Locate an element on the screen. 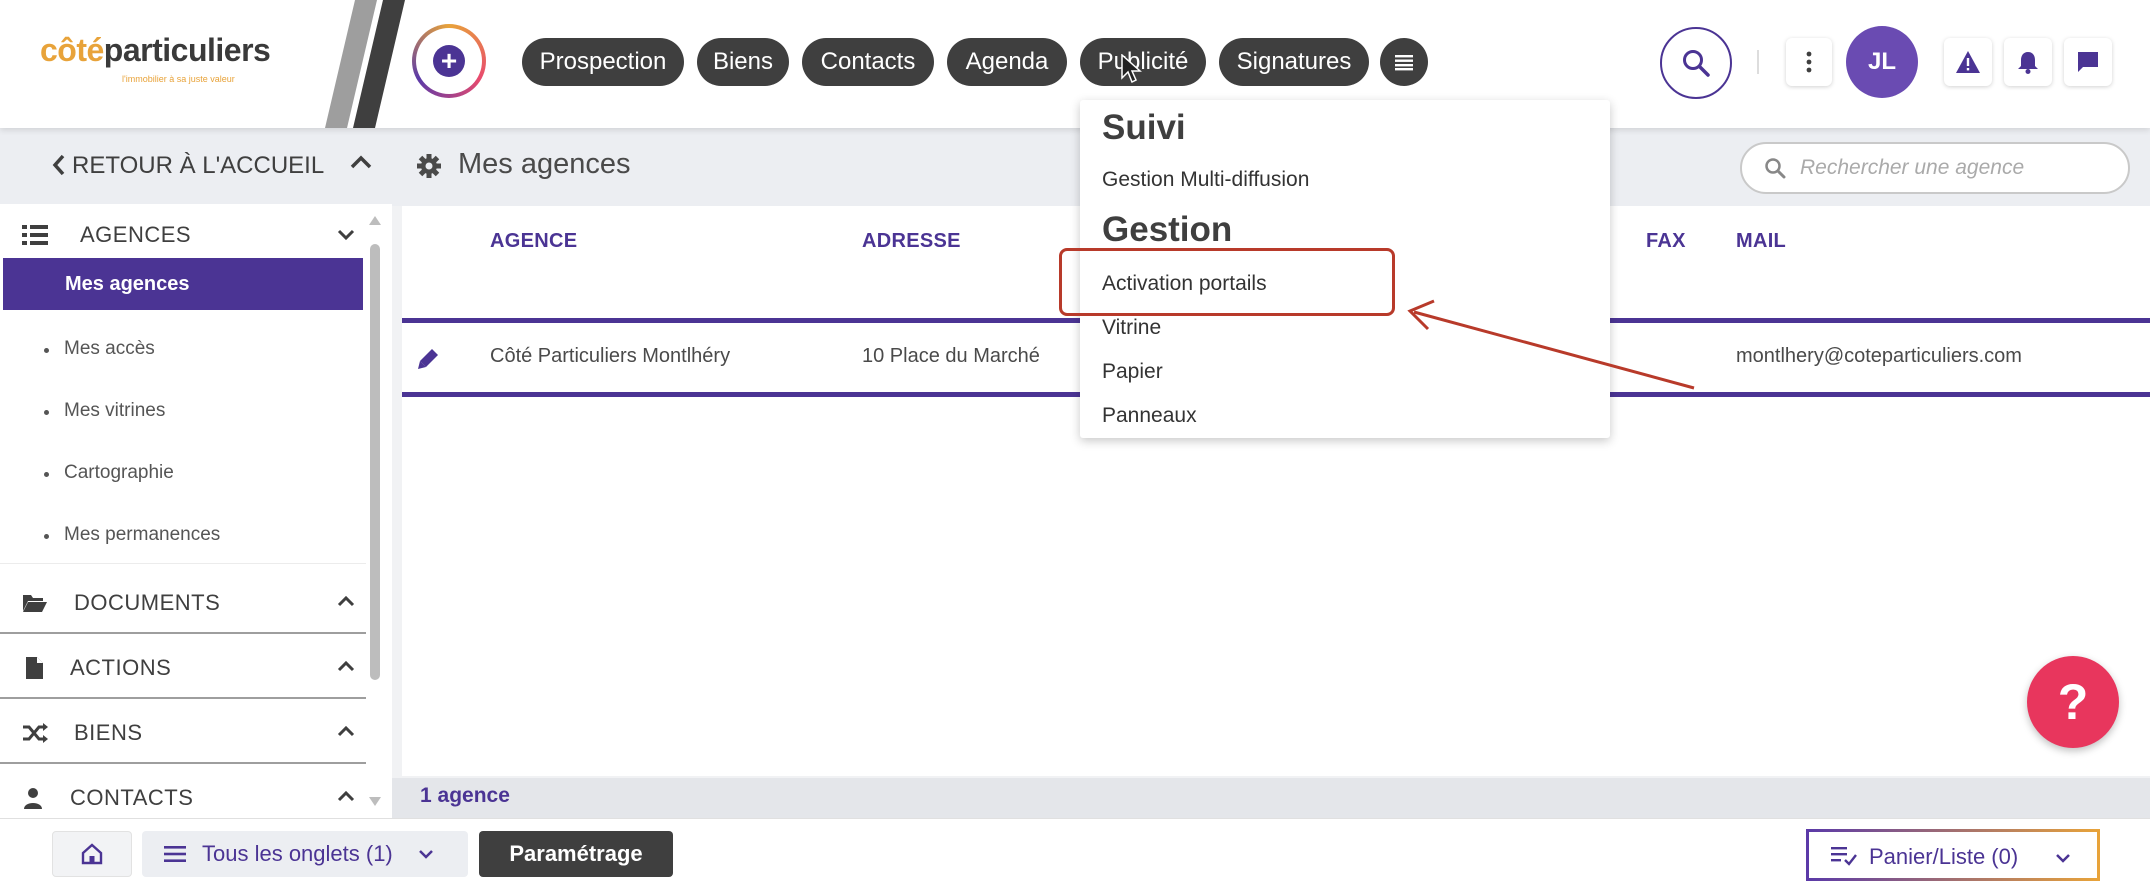 The width and height of the screenshot is (2150, 882). home-button is located at coordinates (92, 854).